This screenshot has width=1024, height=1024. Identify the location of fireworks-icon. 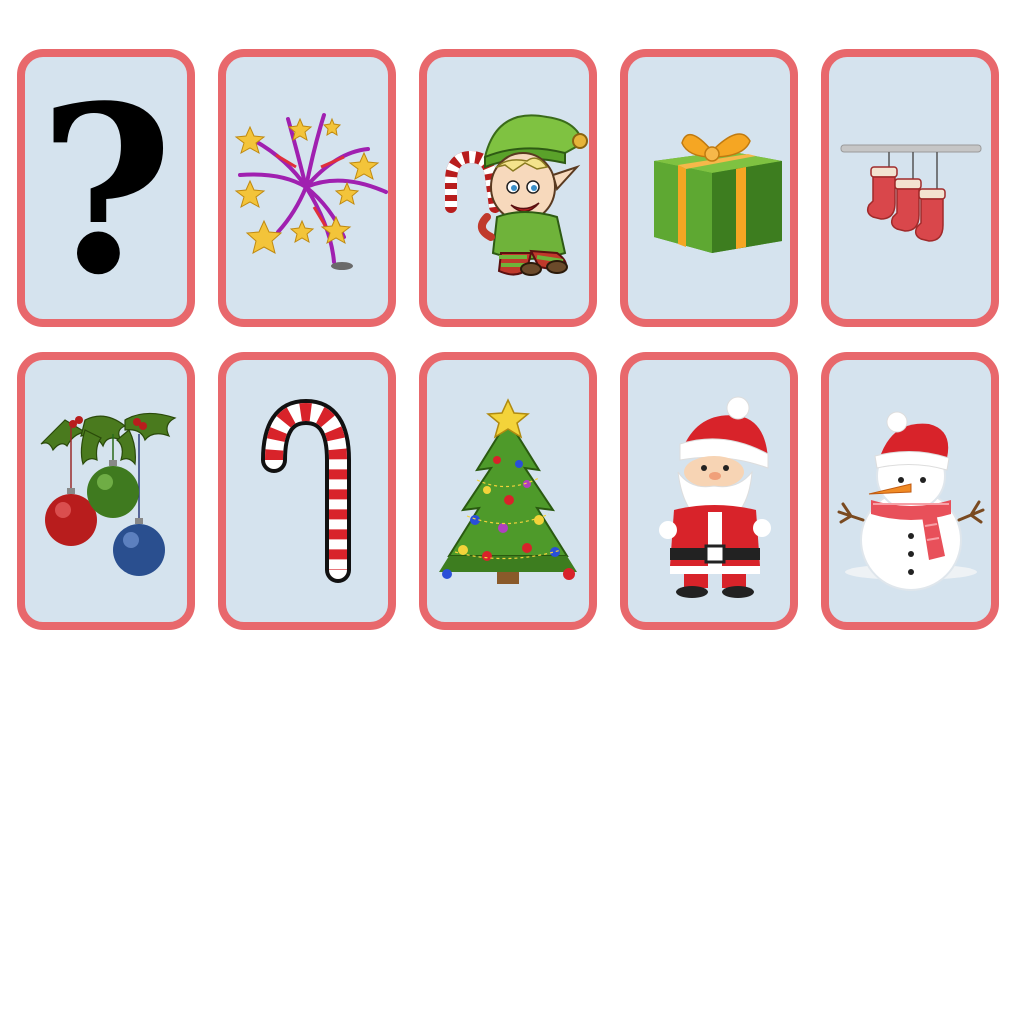
(311, 191).